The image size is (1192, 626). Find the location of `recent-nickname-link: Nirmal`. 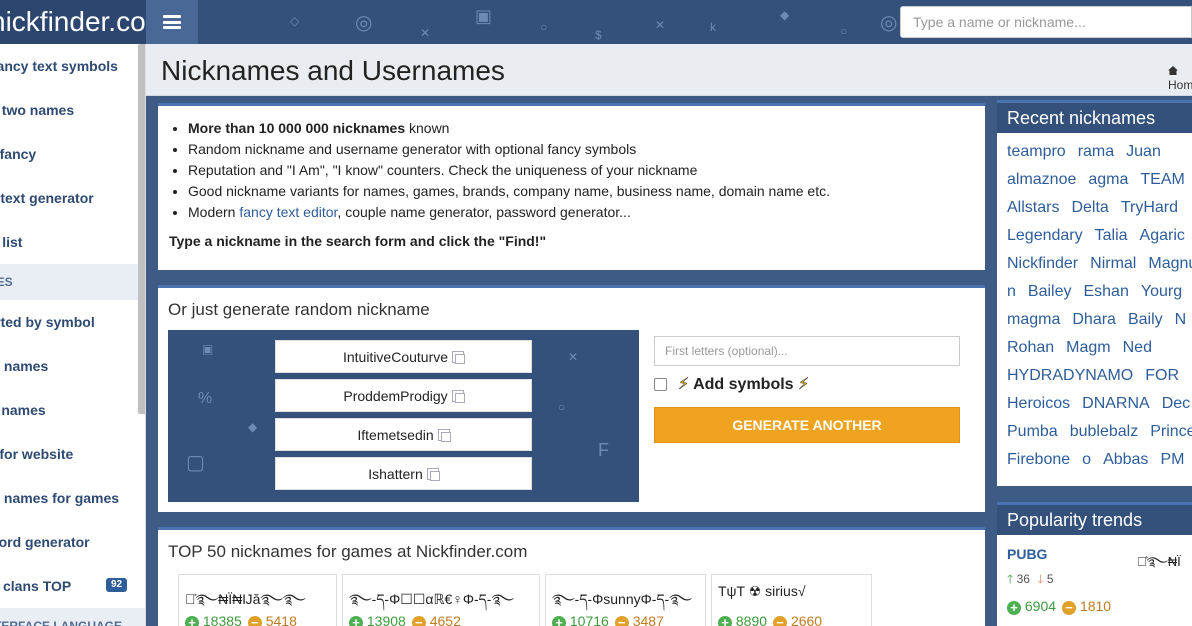

recent-nickname-link: Nirmal is located at coordinates (1113, 263).